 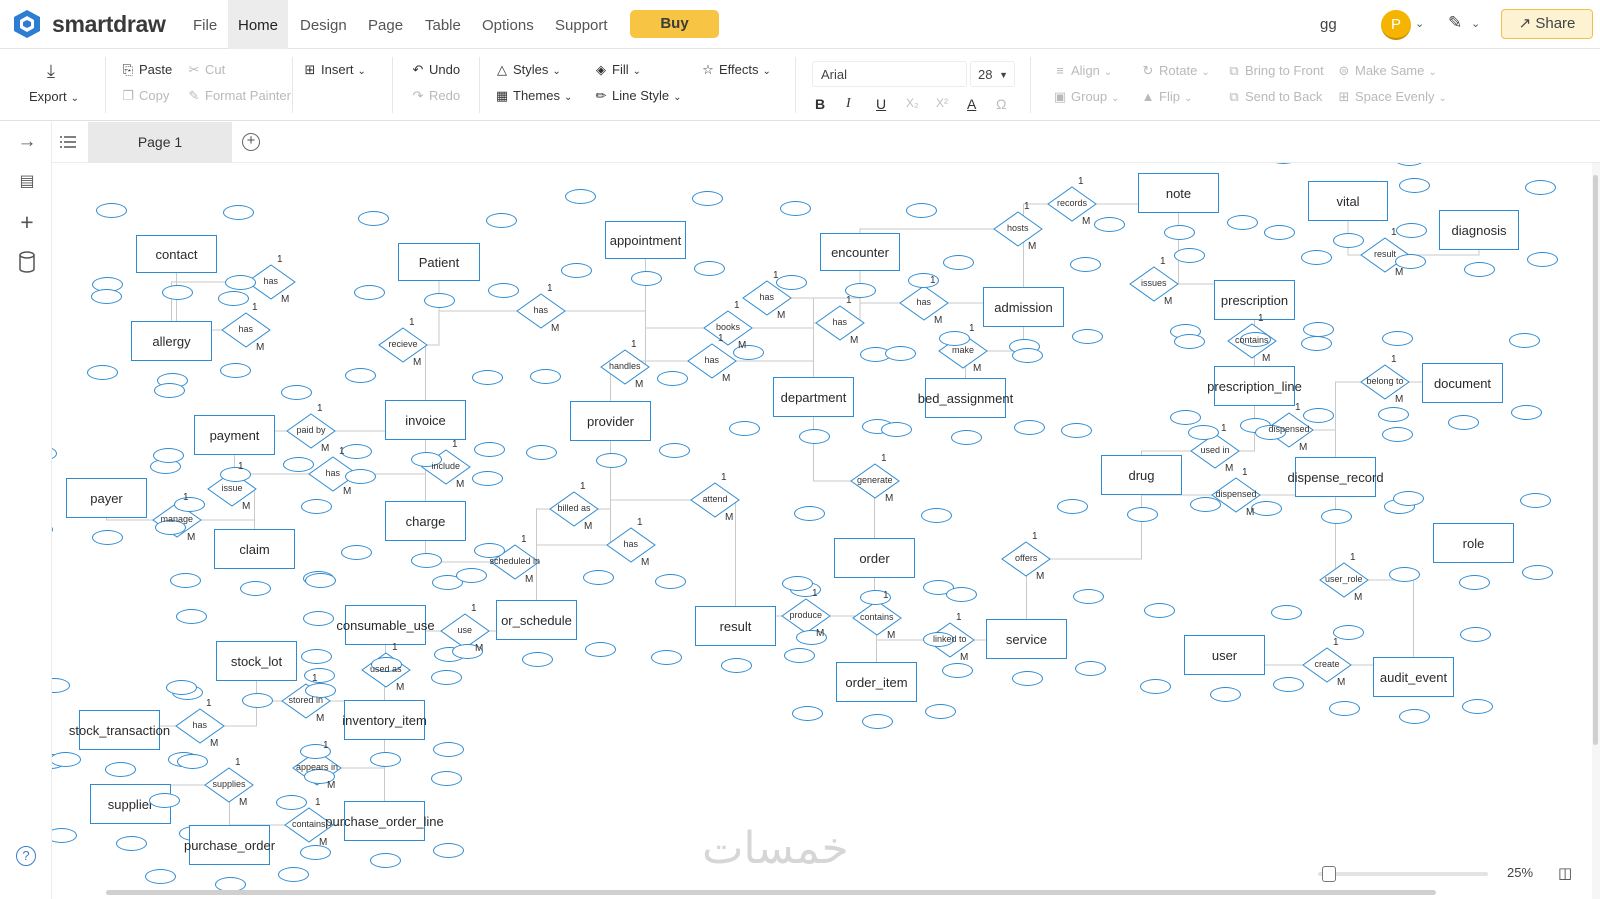 What do you see at coordinates (1254, 300) in the screenshot?
I see `entity-prescription: prescription` at bounding box center [1254, 300].